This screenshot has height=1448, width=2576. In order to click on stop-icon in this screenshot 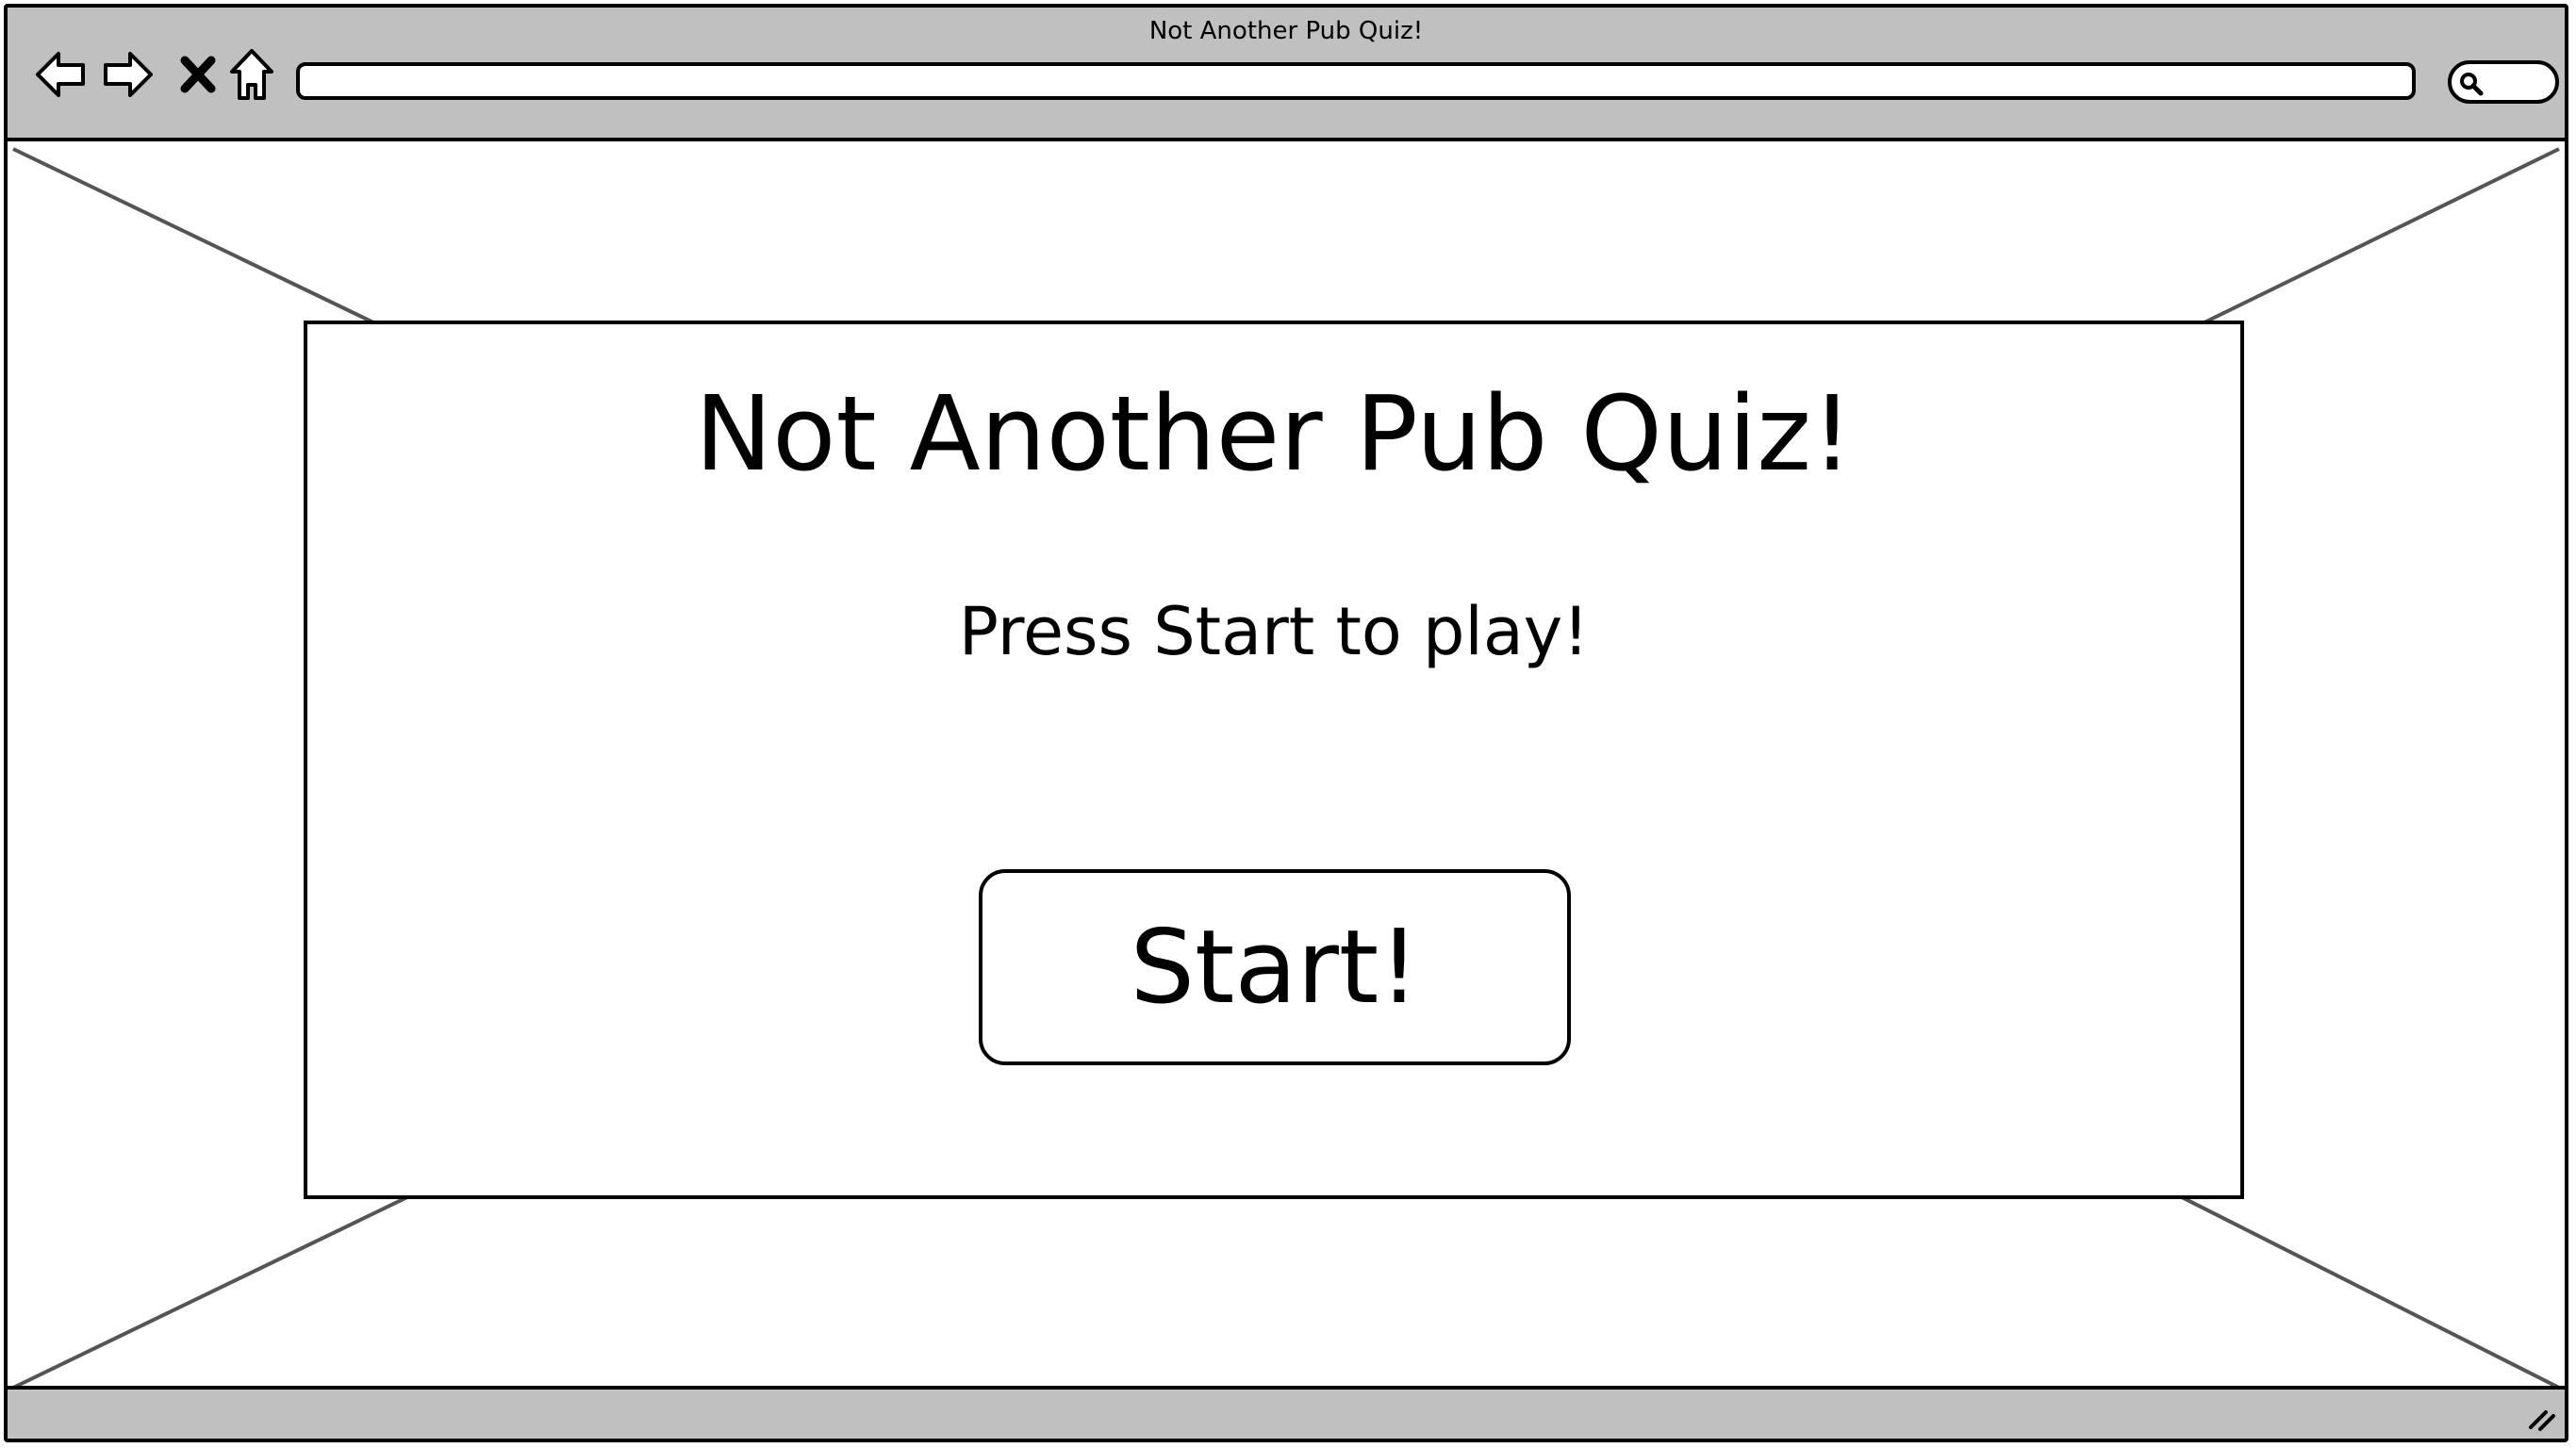, I will do `click(198, 74)`.